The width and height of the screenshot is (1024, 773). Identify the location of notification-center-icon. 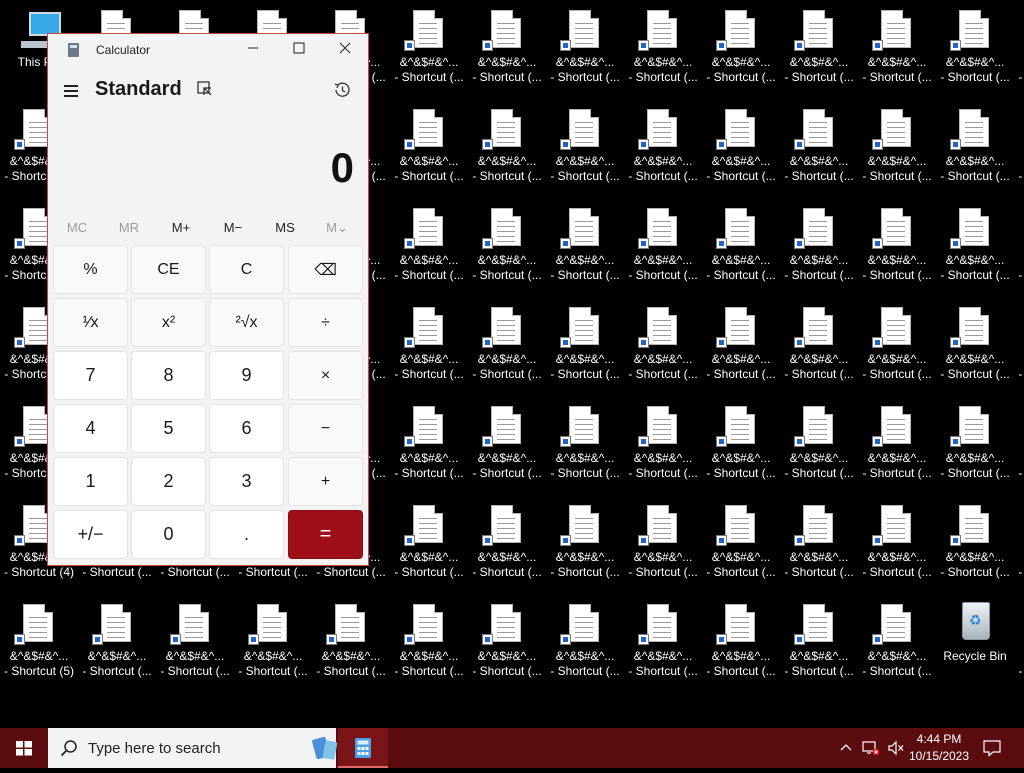
(992, 748).